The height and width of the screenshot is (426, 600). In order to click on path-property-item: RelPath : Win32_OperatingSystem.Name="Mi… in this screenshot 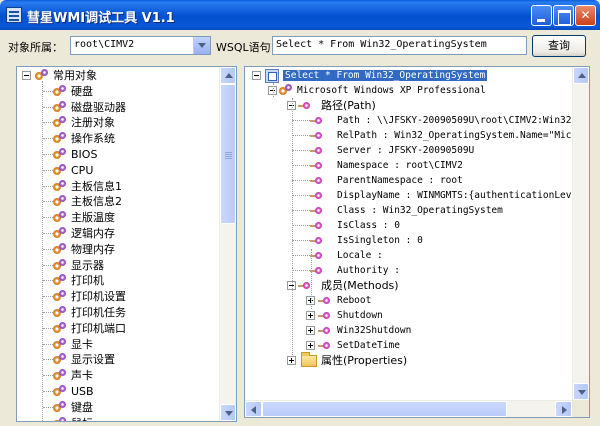, I will do `click(417, 135)`.